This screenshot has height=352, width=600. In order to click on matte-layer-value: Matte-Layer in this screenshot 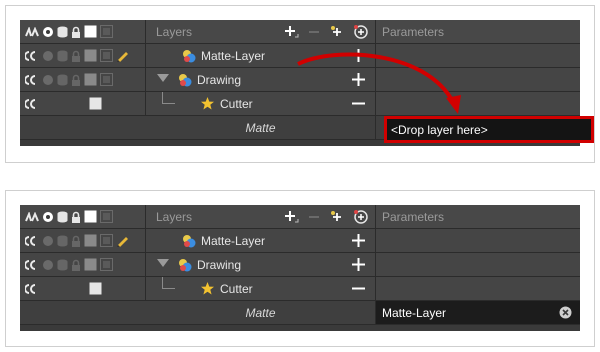, I will do `click(414, 312)`.